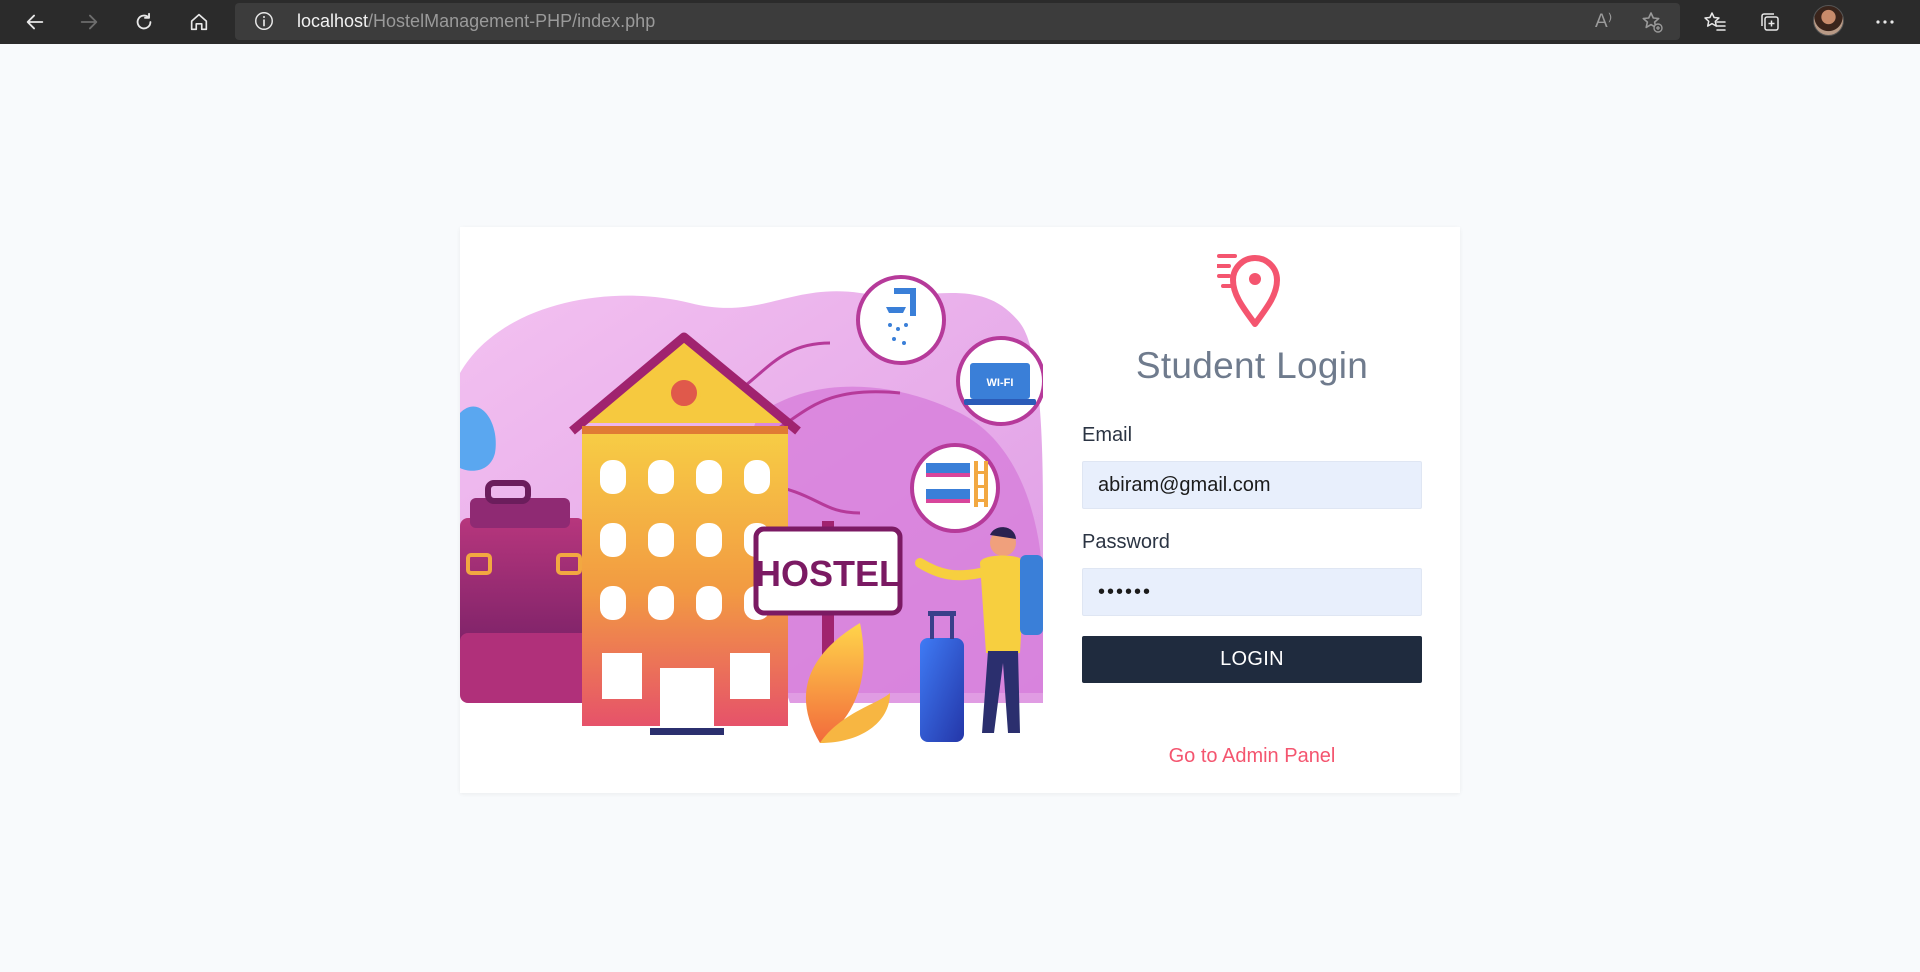 This screenshot has height=972, width=1920. I want to click on collections-icon, so click(1770, 22).